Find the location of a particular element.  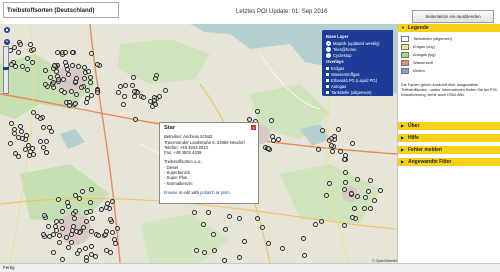

josm-link: josm is located at coordinates (225, 192).